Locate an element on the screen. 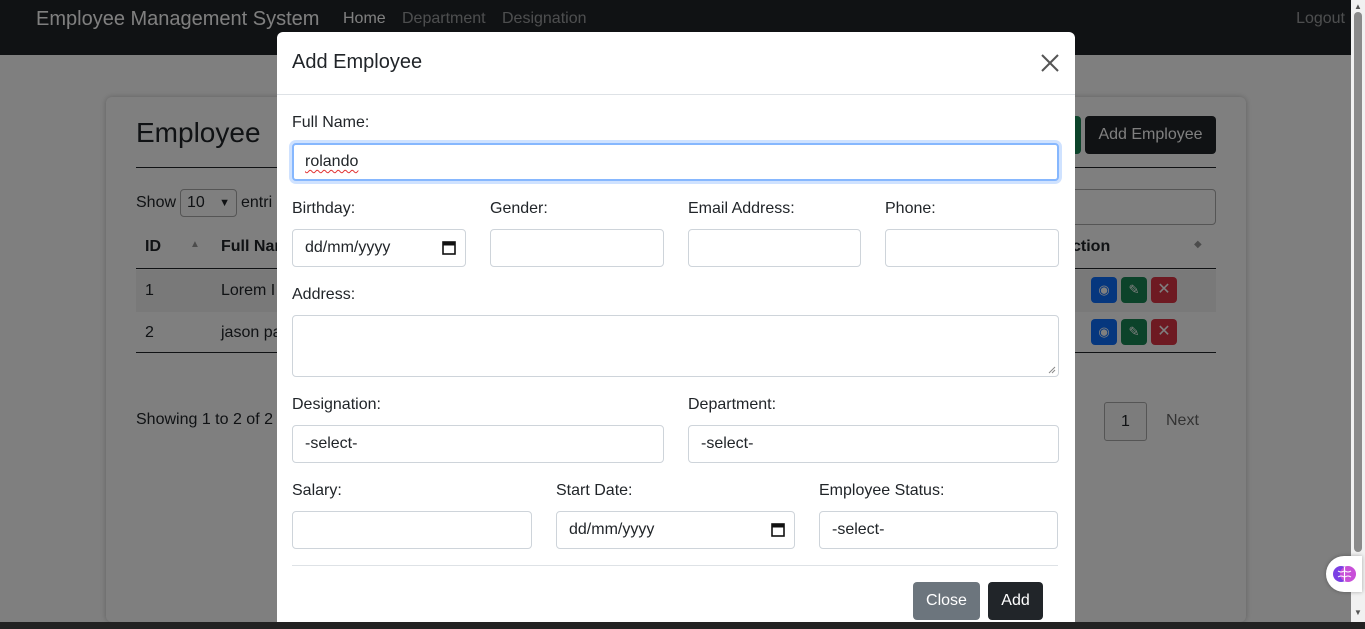 Image resolution: width=1365 pixels, height=629 pixels. designation-value: -select- is located at coordinates (331, 443).